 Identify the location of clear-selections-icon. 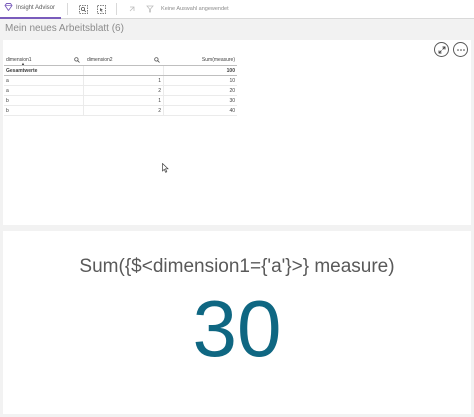
(150, 9).